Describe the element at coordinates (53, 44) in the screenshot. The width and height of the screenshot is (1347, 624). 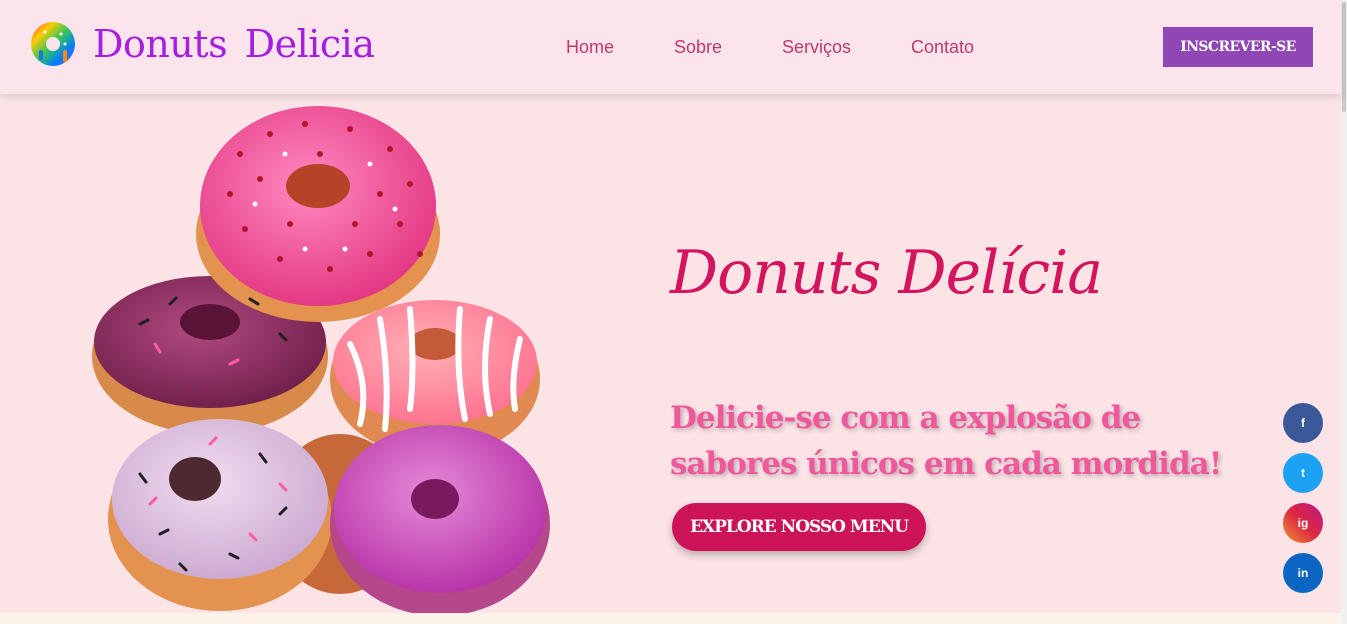
I see `donut-logo-icon` at that location.